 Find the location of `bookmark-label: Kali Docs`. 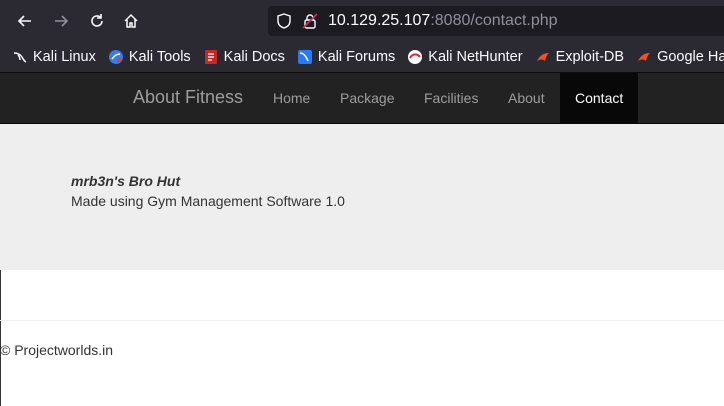

bookmark-label: Kali Docs is located at coordinates (254, 57).